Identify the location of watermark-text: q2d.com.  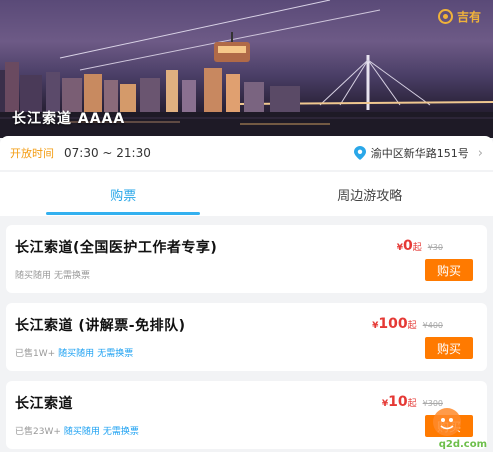
(462, 444).